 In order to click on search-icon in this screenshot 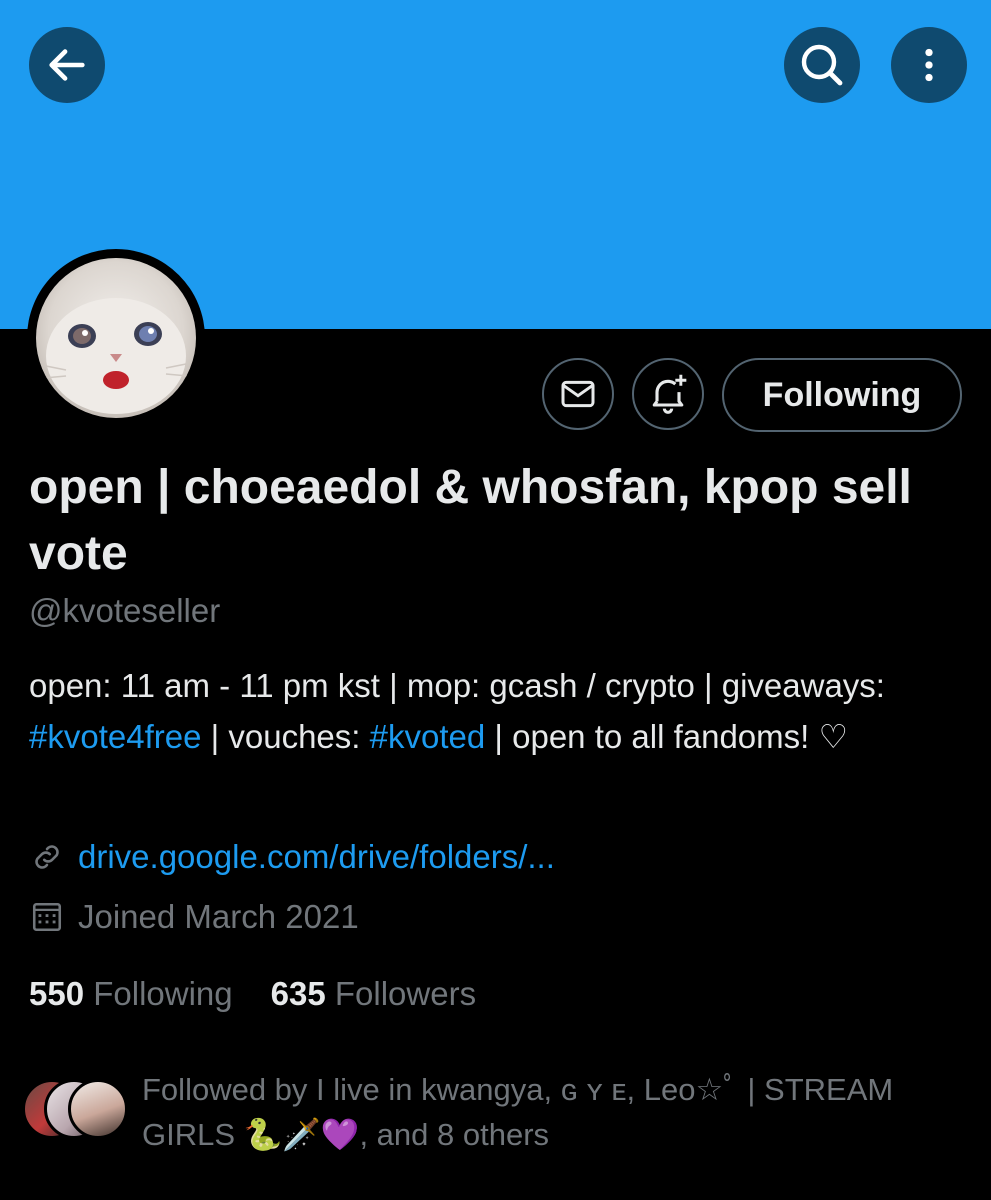, I will do `click(822, 65)`.